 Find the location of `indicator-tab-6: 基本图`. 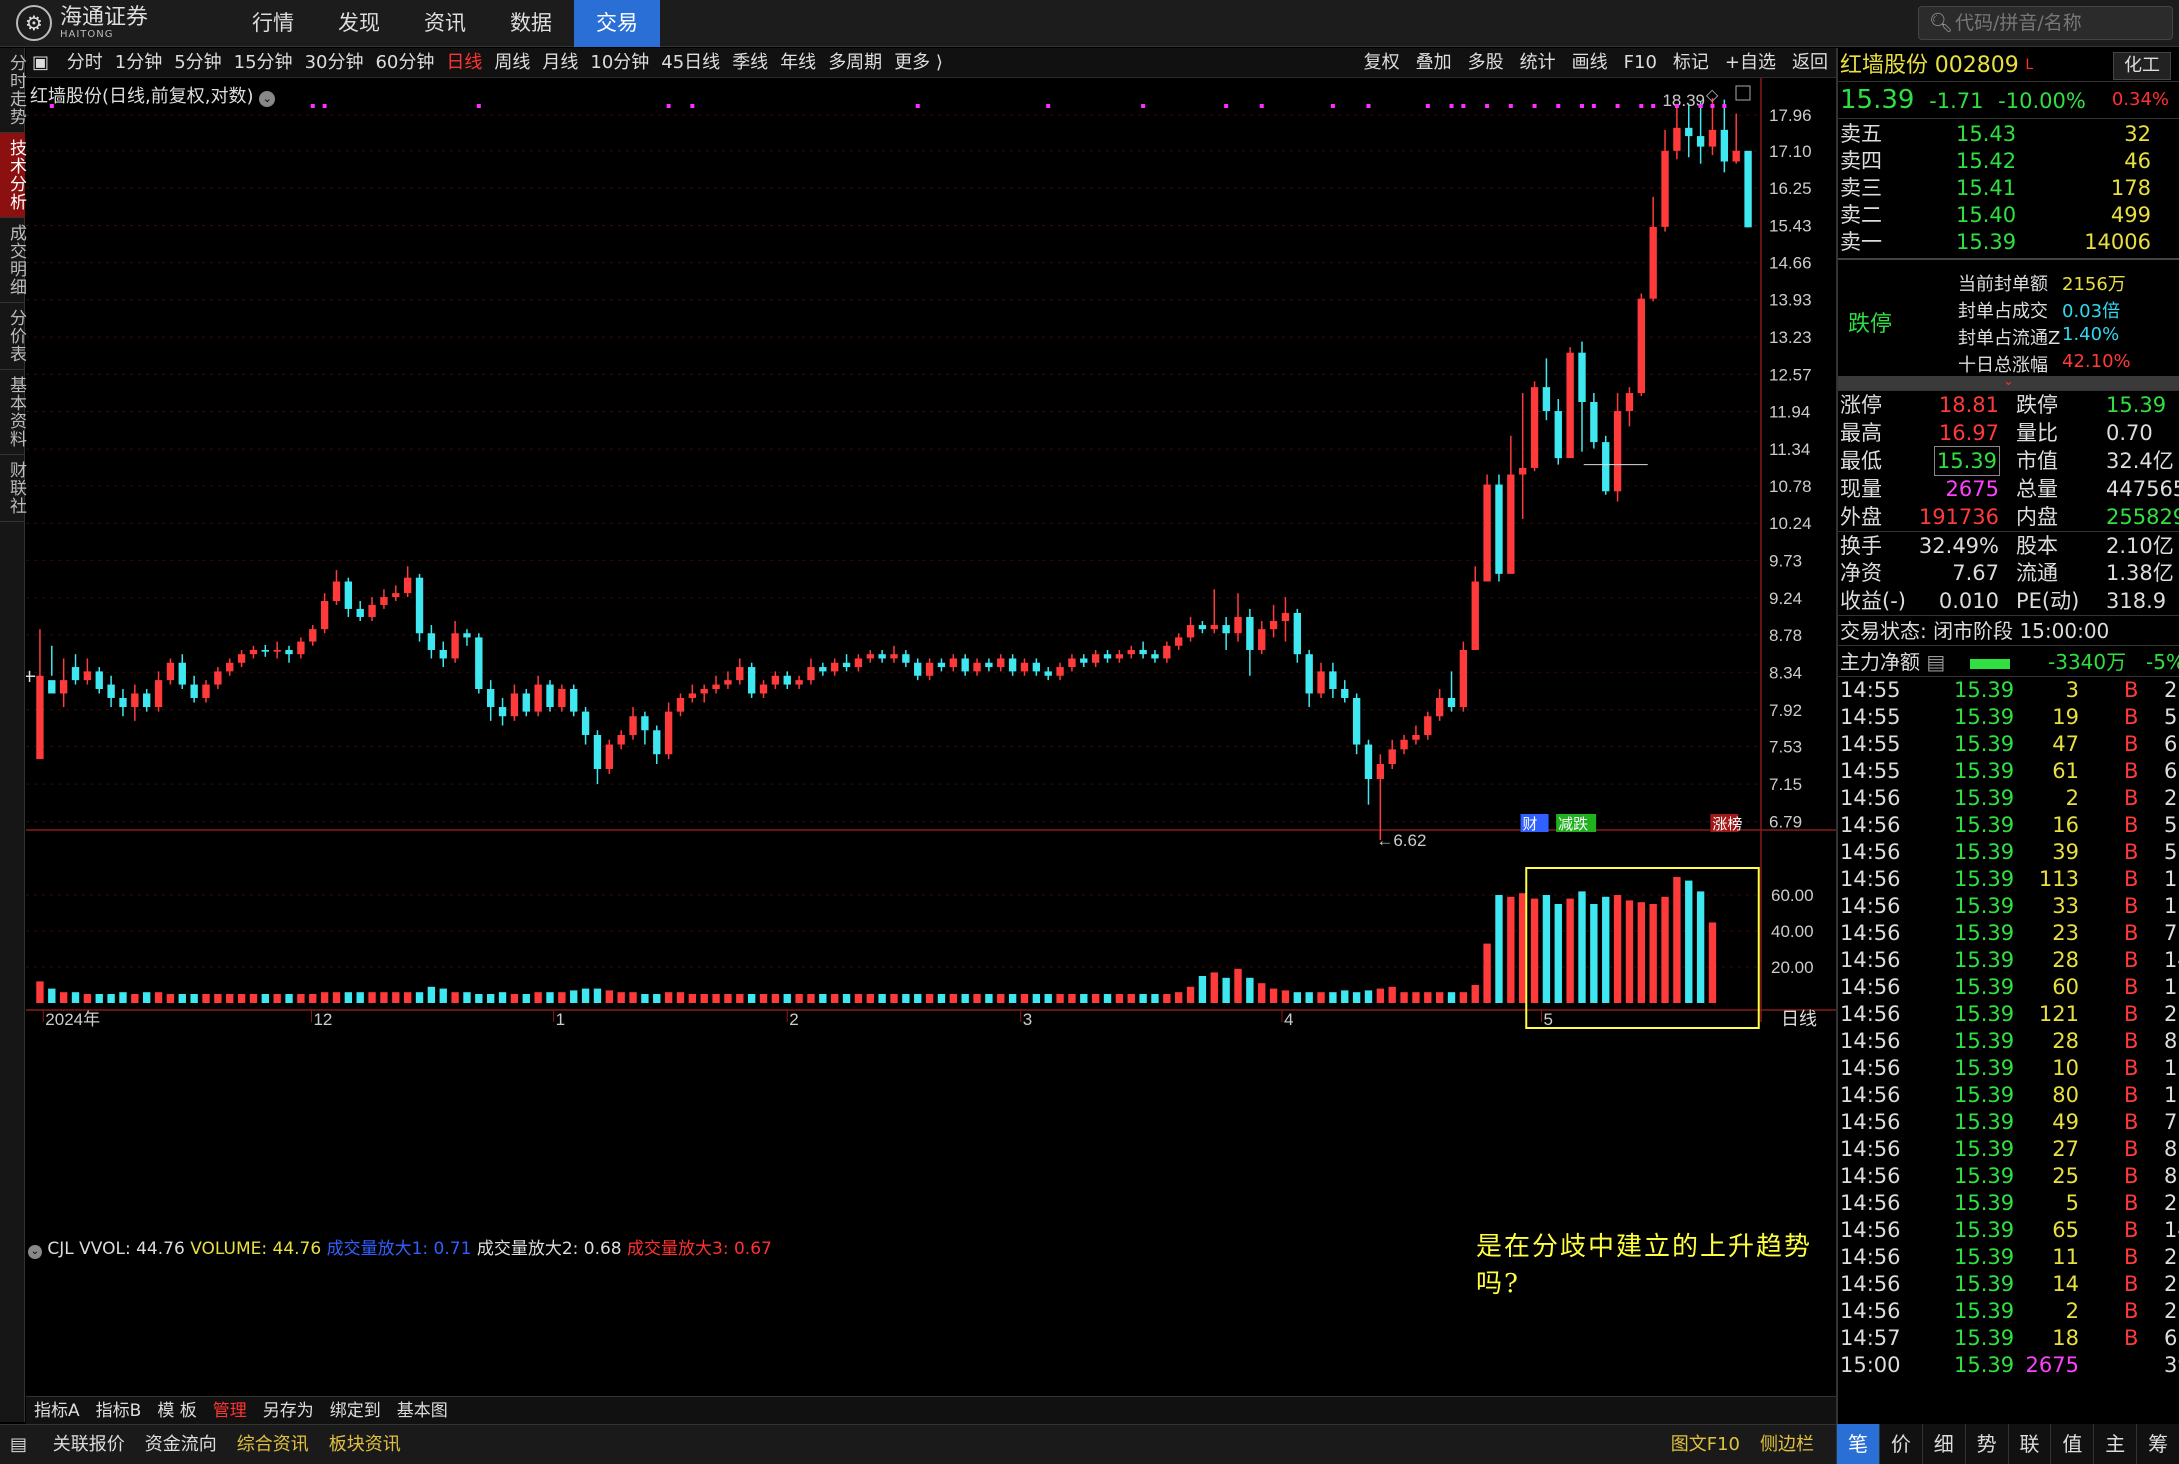

indicator-tab-6: 基本图 is located at coordinates (422, 1411).